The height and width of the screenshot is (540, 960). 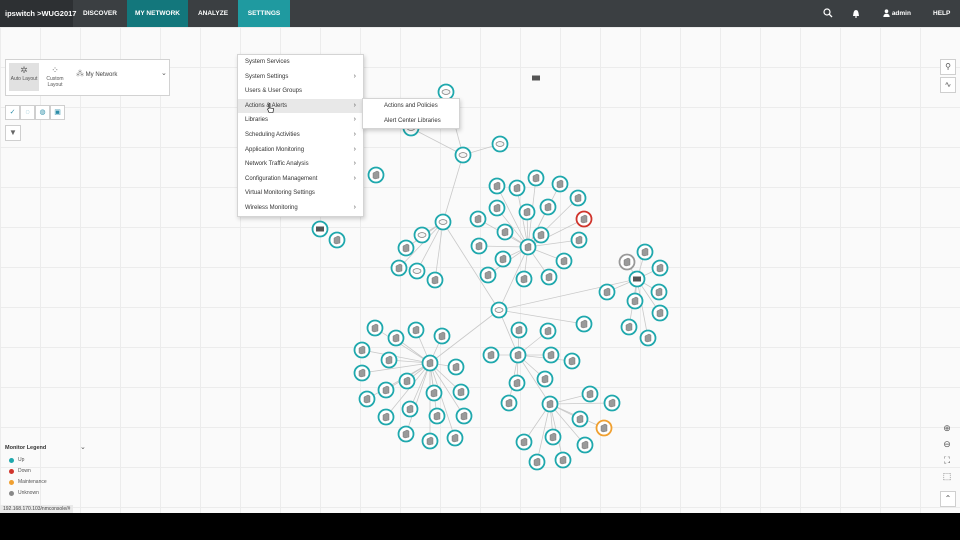 I want to click on select-area-icon: ⬚, so click(x=947, y=476).